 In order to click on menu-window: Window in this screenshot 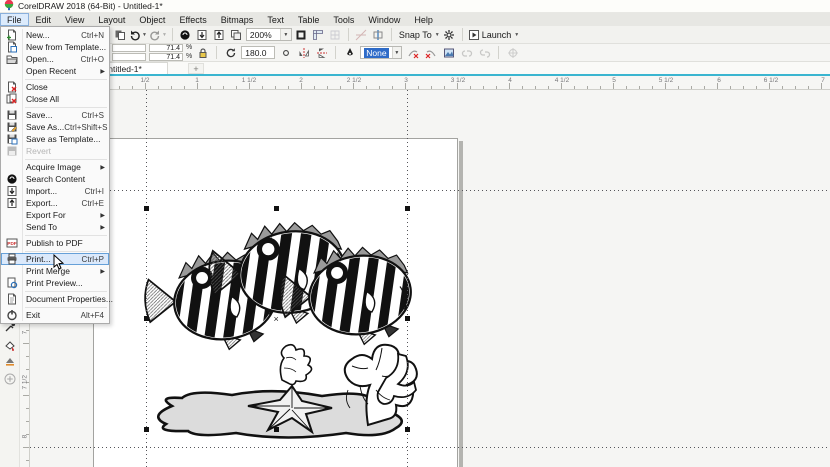, I will do `click(384, 19)`.